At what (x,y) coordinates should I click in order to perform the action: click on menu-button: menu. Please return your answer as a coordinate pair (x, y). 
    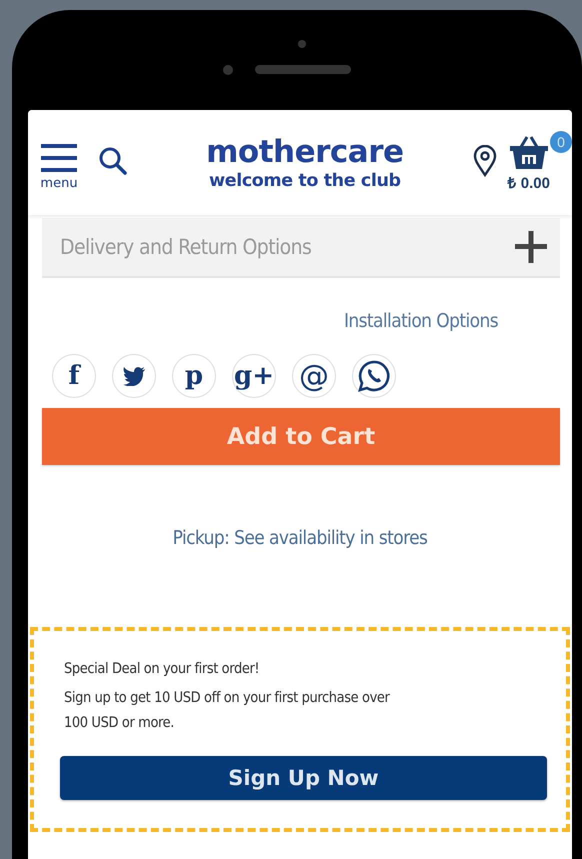
    Looking at the image, I should click on (59, 166).